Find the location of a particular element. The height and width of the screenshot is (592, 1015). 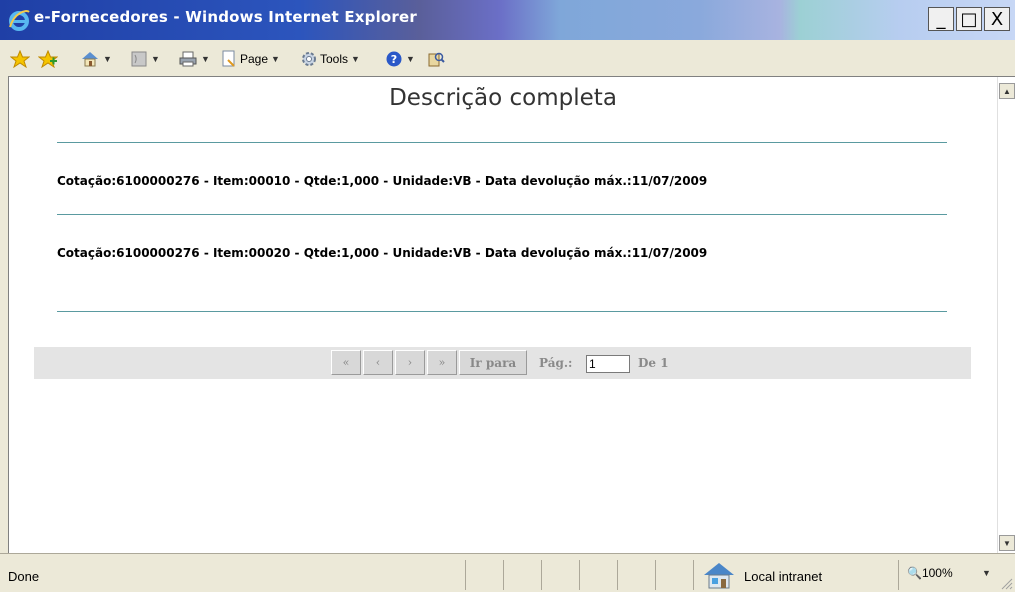

go-to-page-button: Ir para is located at coordinates (493, 362).